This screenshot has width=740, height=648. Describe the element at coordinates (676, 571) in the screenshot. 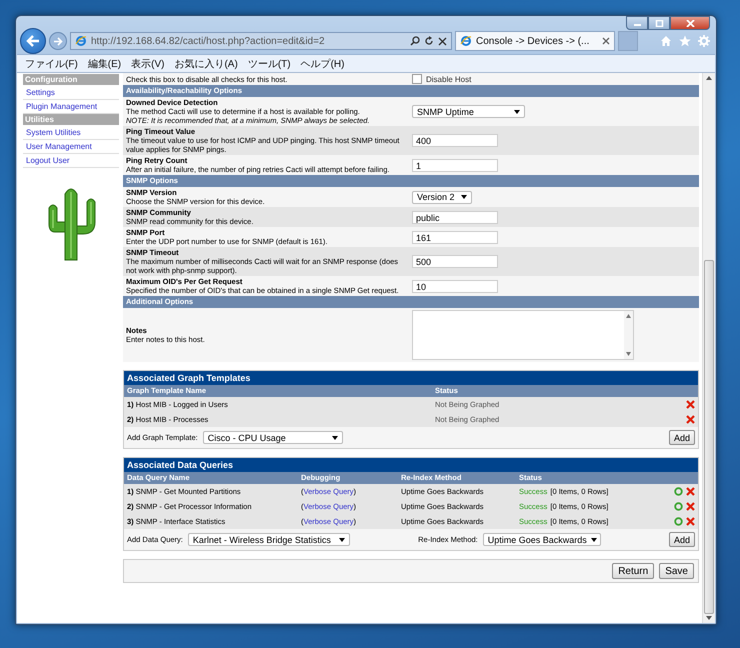

I see `form-button: Save` at that location.